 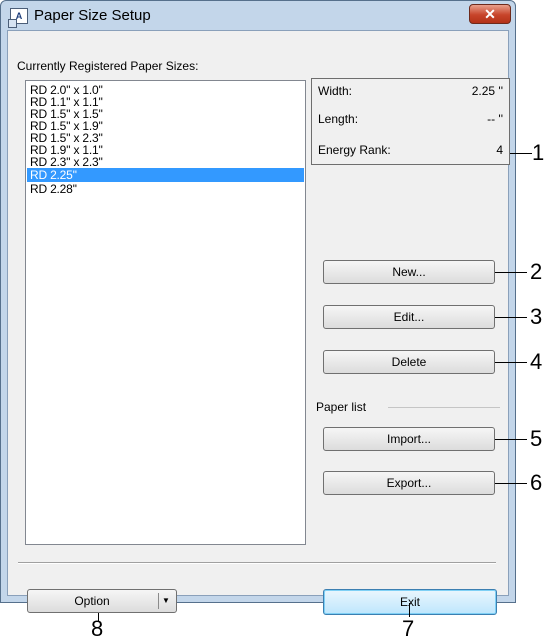 What do you see at coordinates (257, 563) in the screenshot?
I see `footer-separator` at bounding box center [257, 563].